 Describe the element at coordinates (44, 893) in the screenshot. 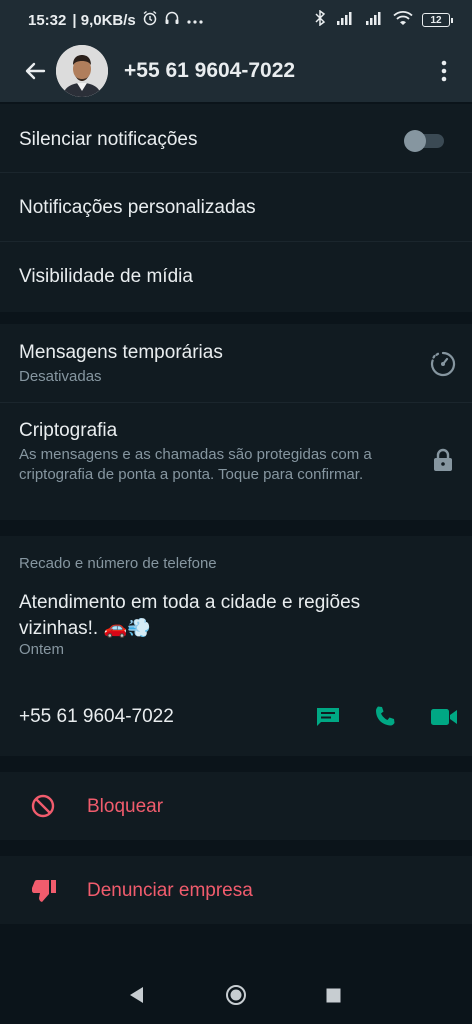

I see `thumbs-down-icon` at that location.